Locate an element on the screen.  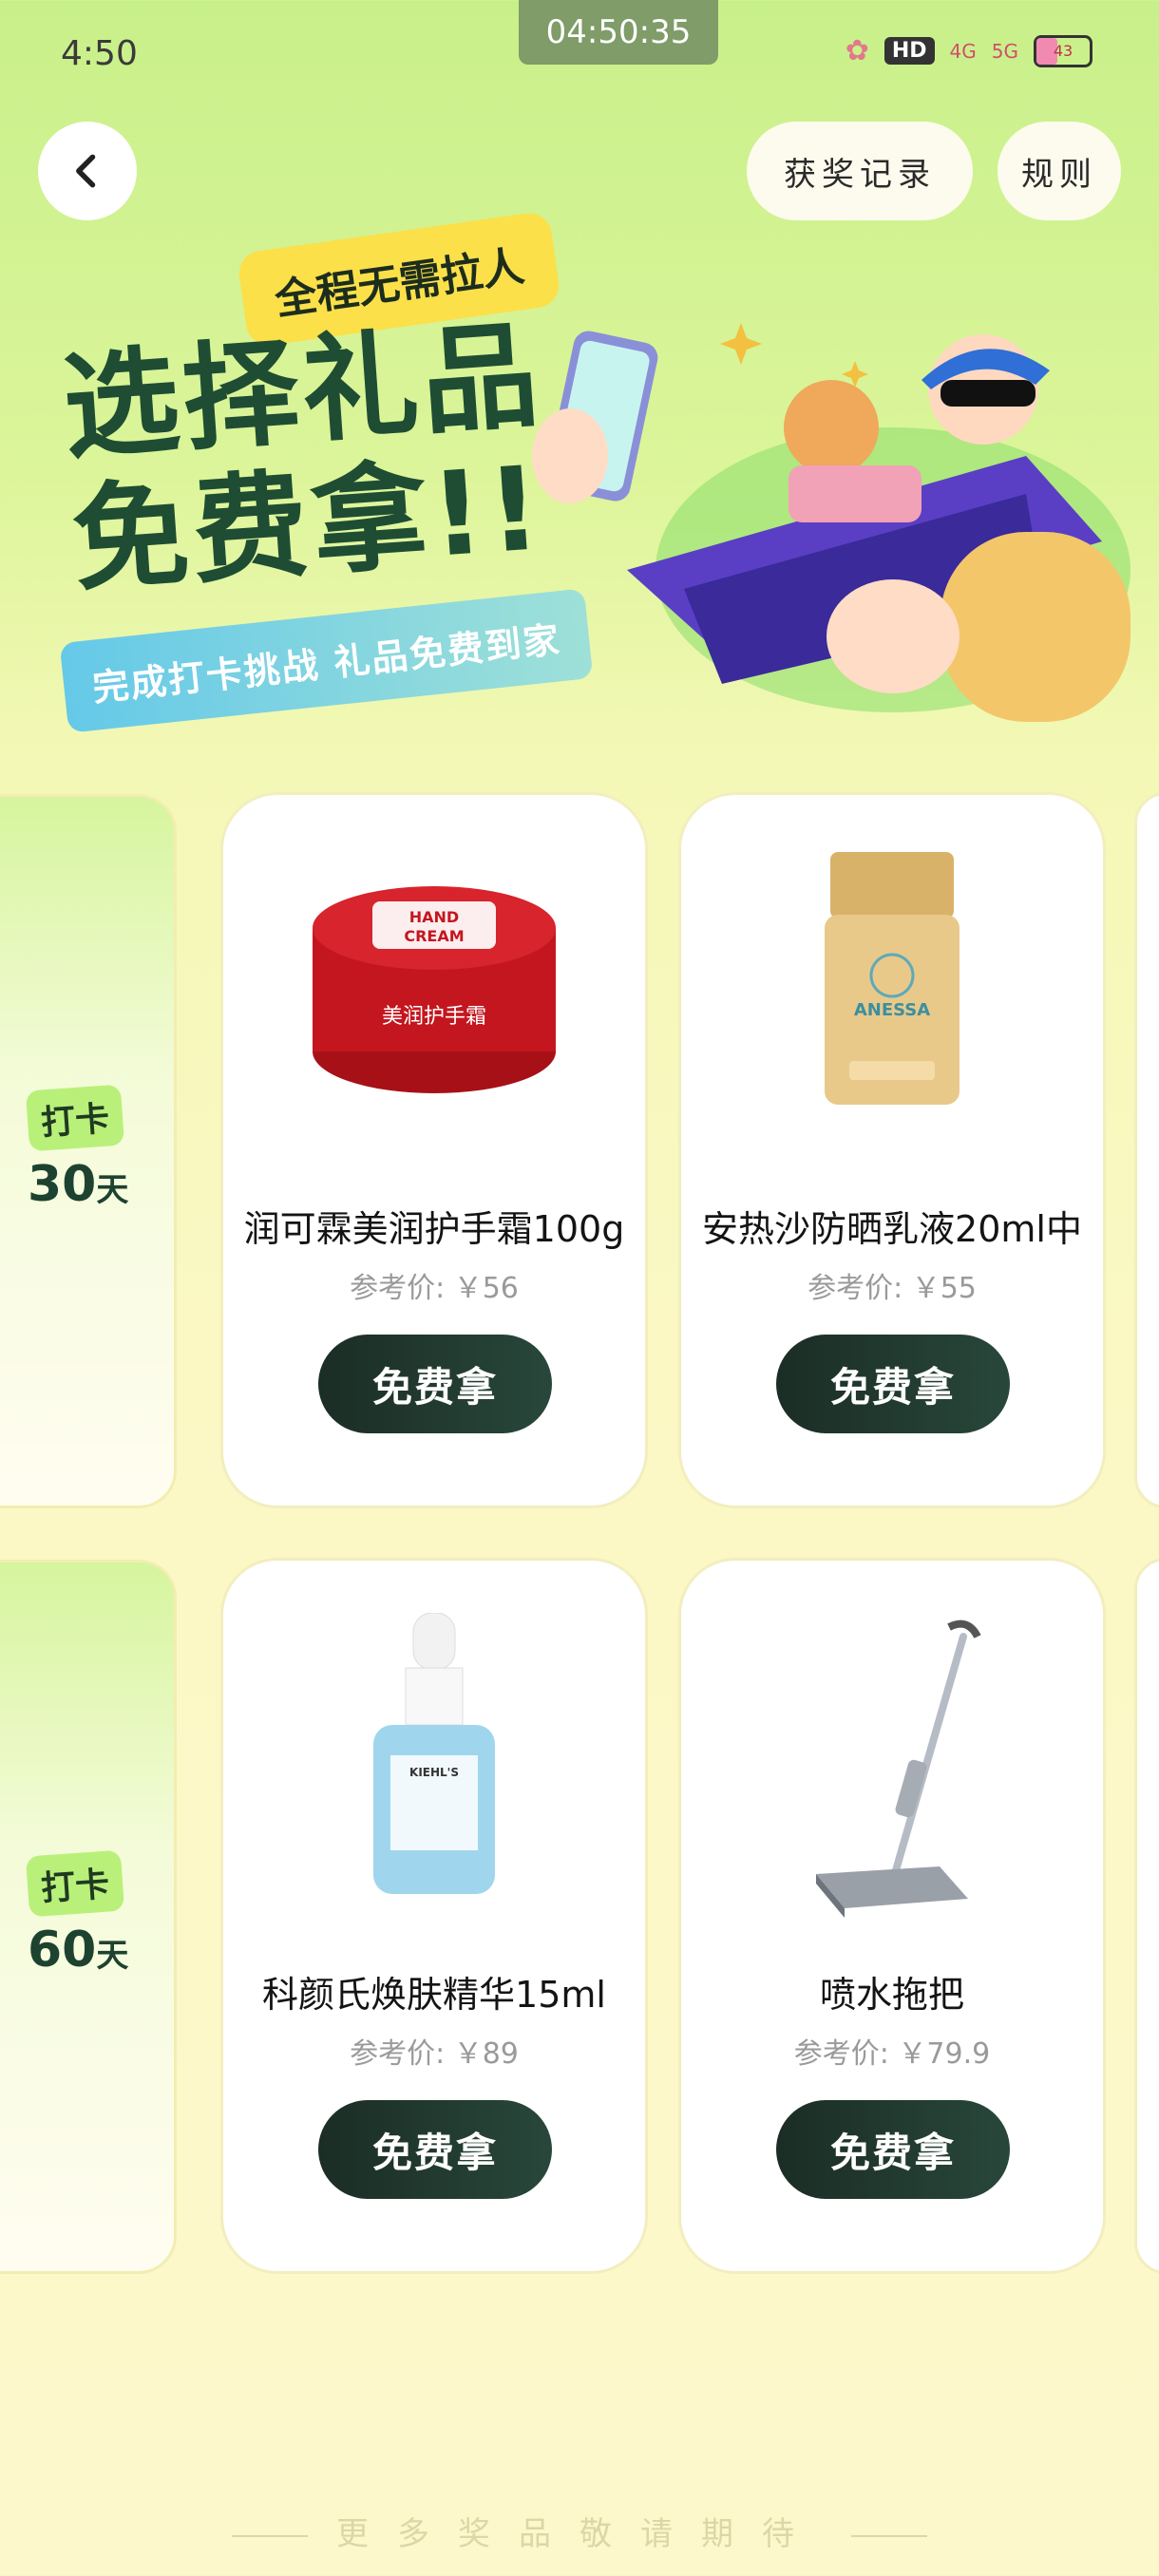
checkin-30-days-card: 打卡 30天 is located at coordinates (88, 1151).